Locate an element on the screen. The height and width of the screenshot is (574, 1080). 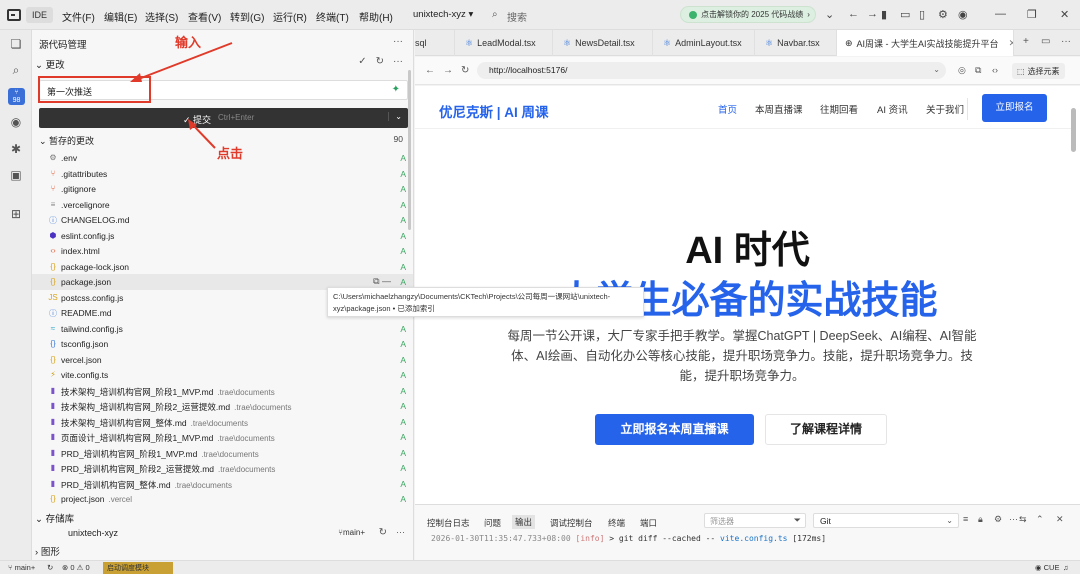
annotation-arrow-input is located at coordinates (184, 61).